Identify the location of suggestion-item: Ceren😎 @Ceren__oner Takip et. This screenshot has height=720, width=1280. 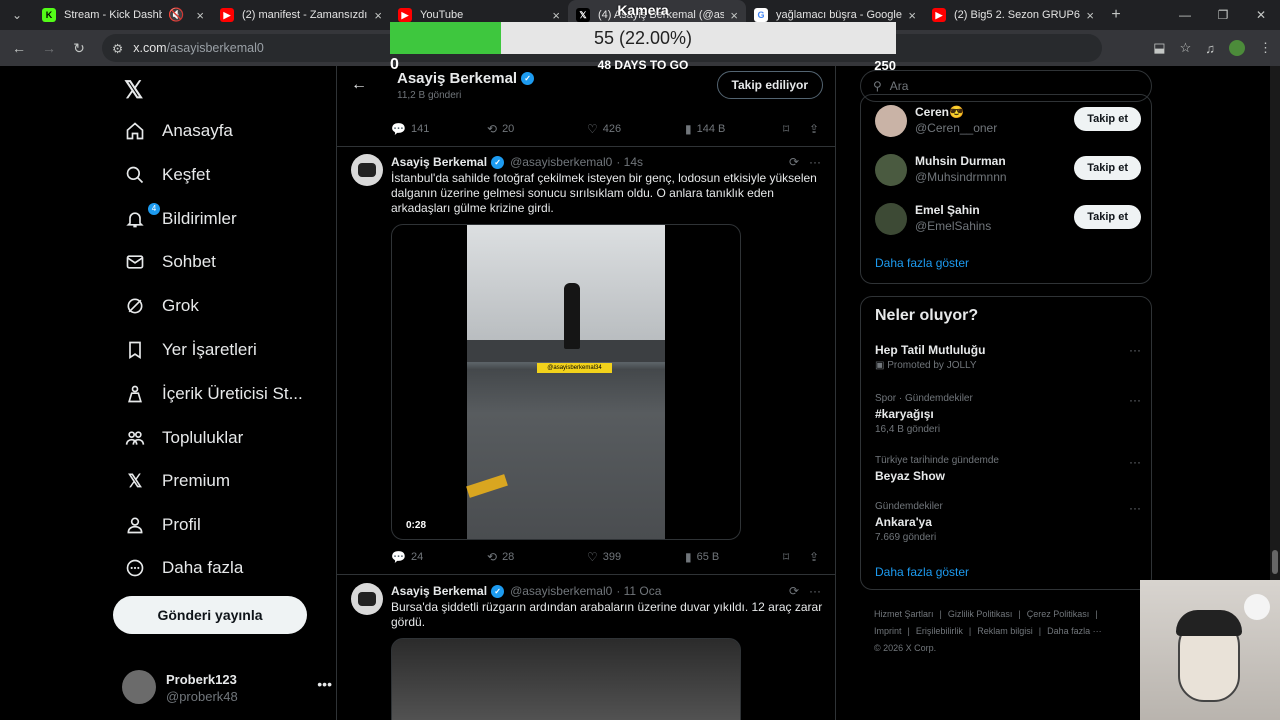
(1008, 121).